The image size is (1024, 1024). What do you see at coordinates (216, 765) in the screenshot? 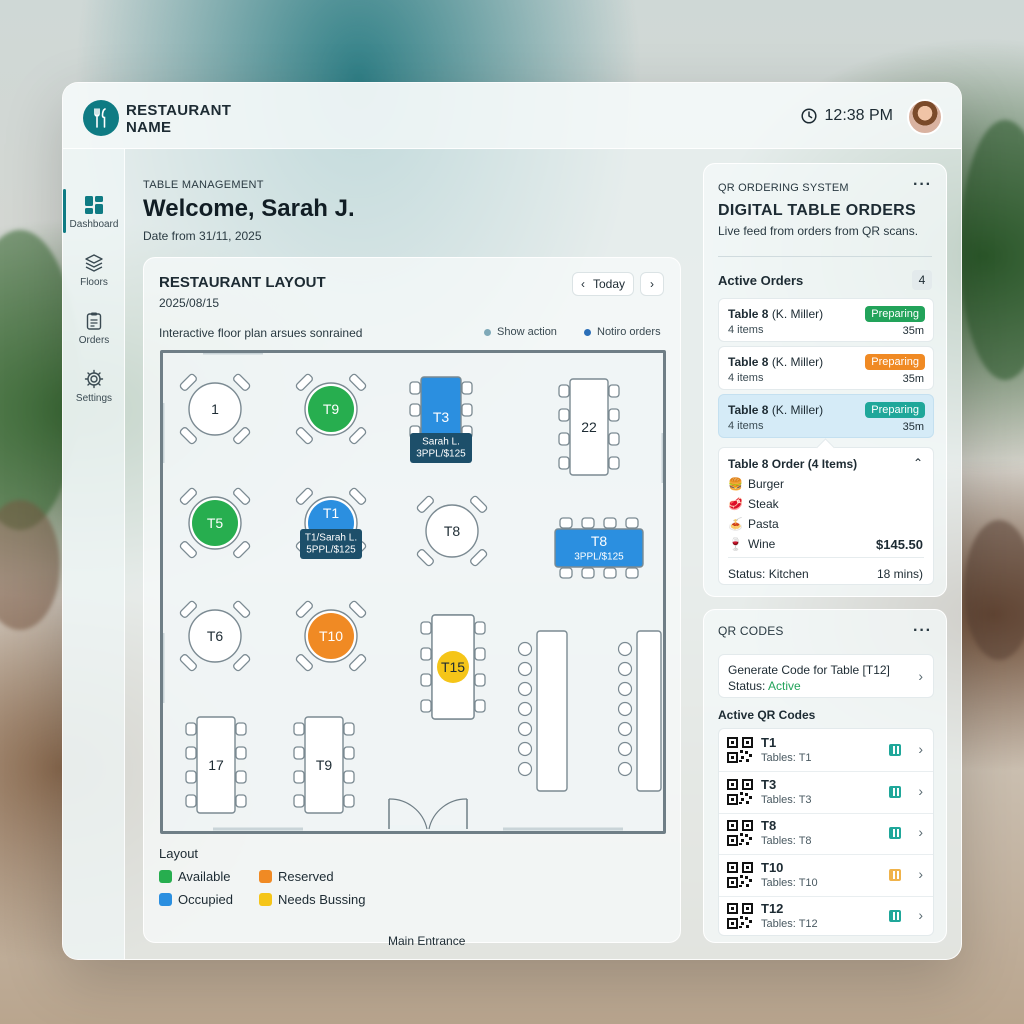
I see `table-label: 17` at bounding box center [216, 765].